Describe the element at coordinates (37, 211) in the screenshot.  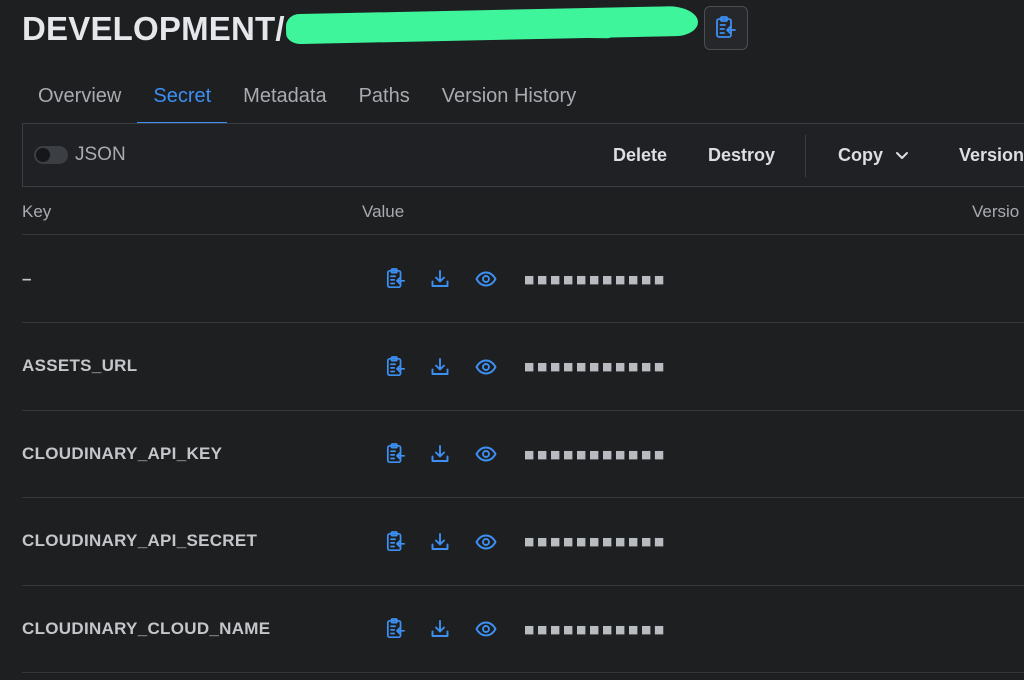
I see `column-header-key: Key` at that location.